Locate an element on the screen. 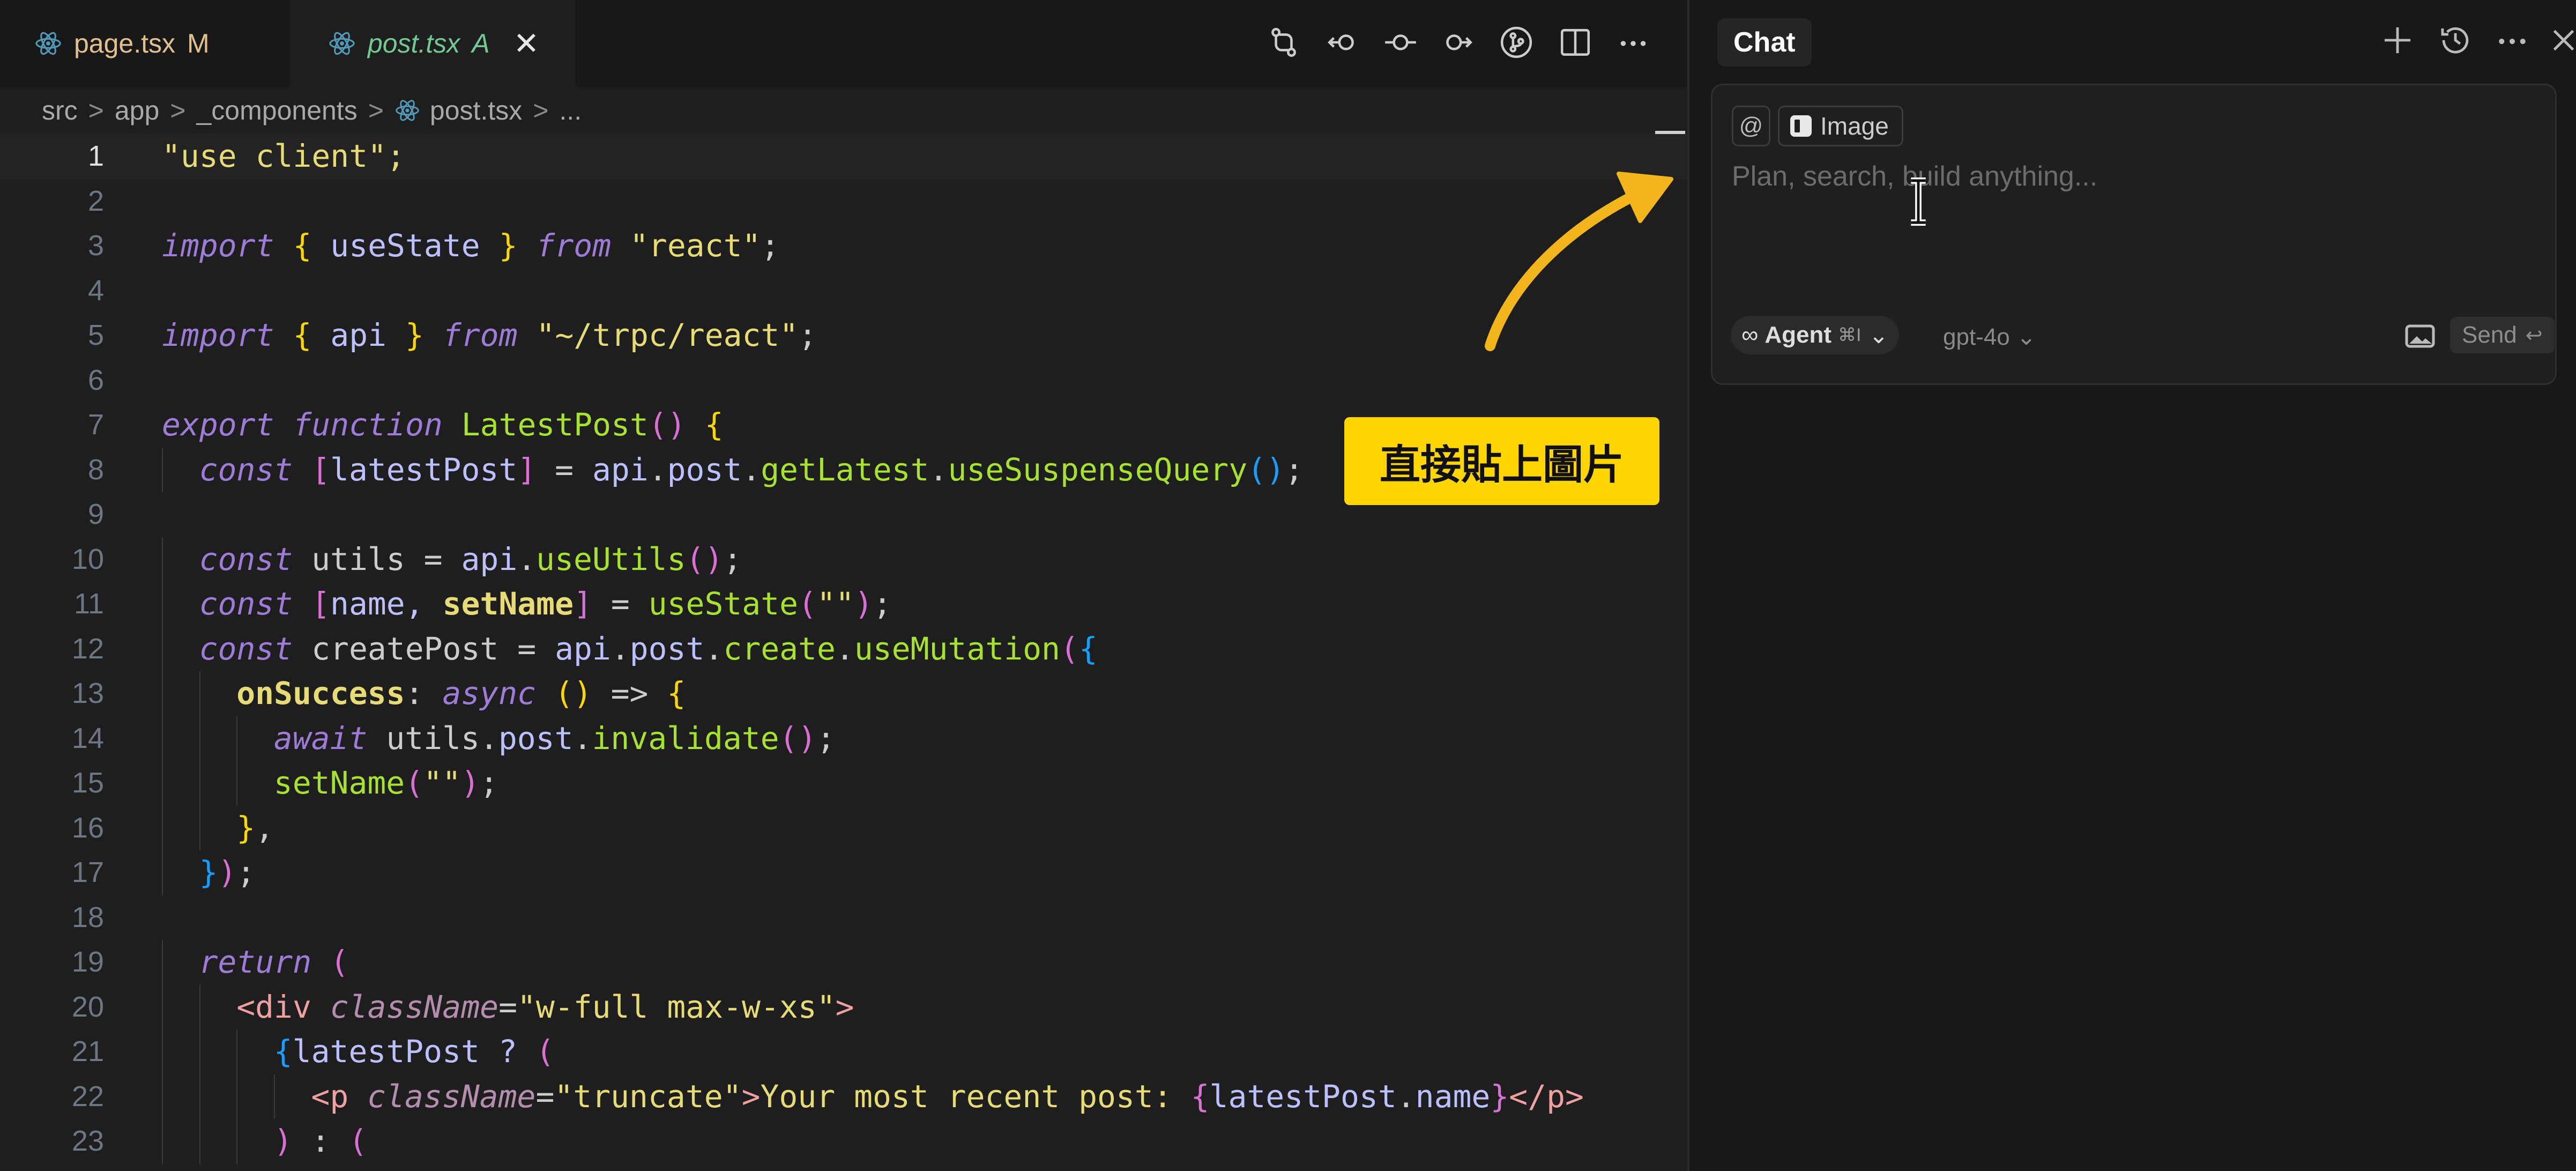 The image size is (2576, 1171). code-text: onSuccess: async () => { is located at coordinates (461, 693).